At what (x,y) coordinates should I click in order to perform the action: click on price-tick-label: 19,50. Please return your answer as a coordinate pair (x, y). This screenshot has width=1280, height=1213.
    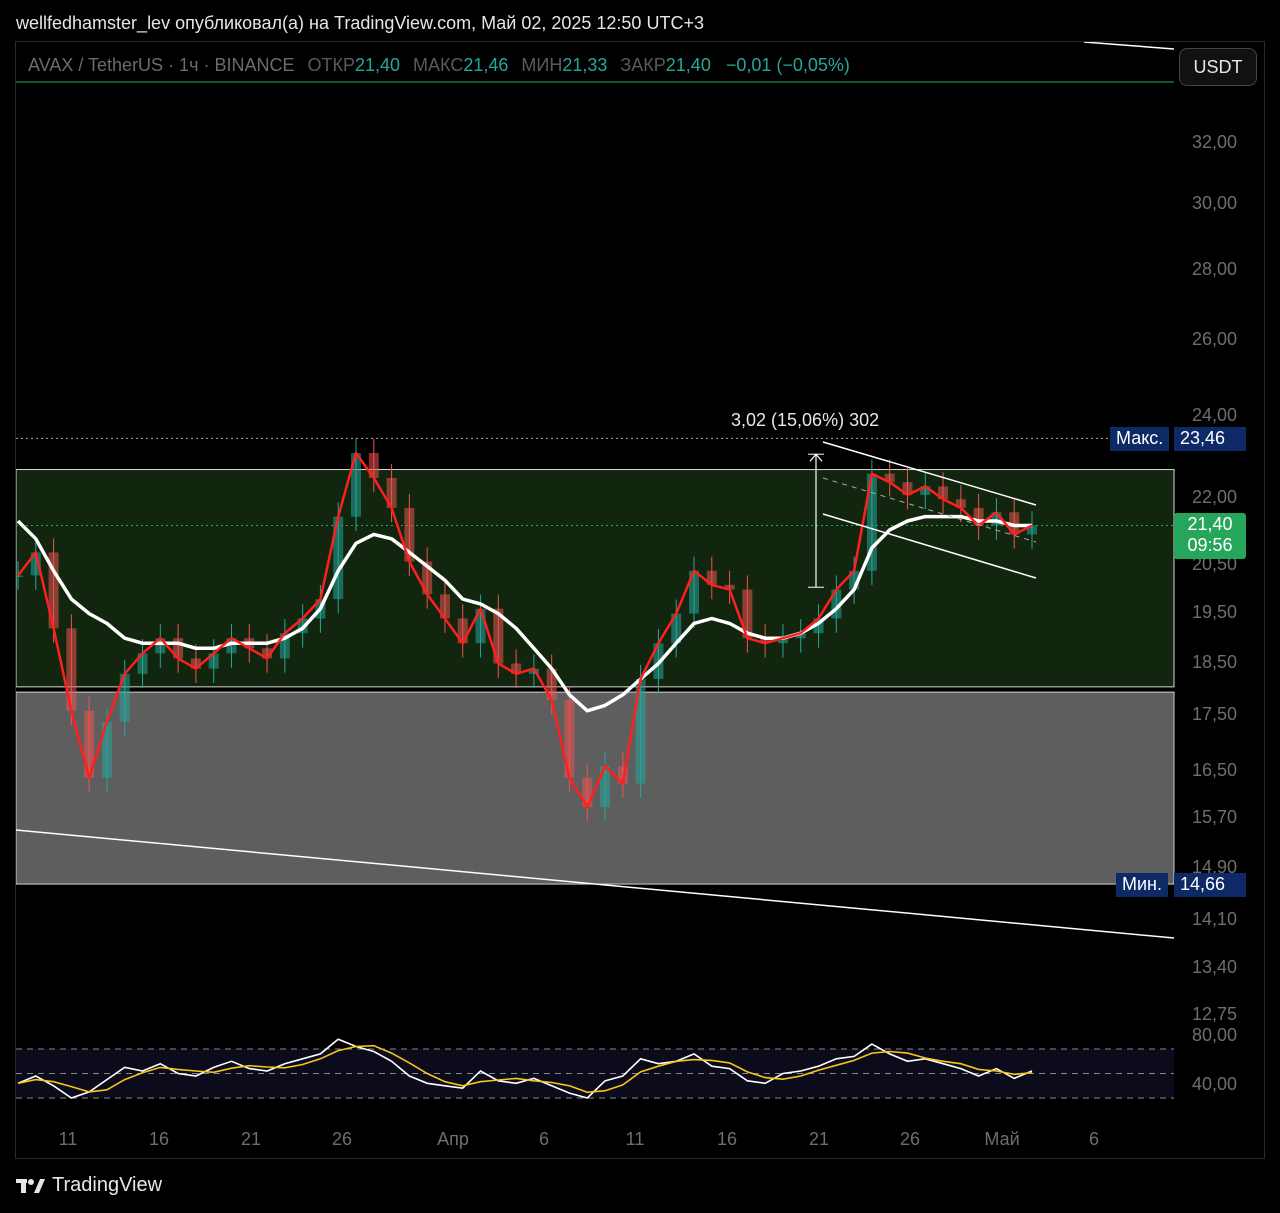
    Looking at the image, I should click on (1214, 611).